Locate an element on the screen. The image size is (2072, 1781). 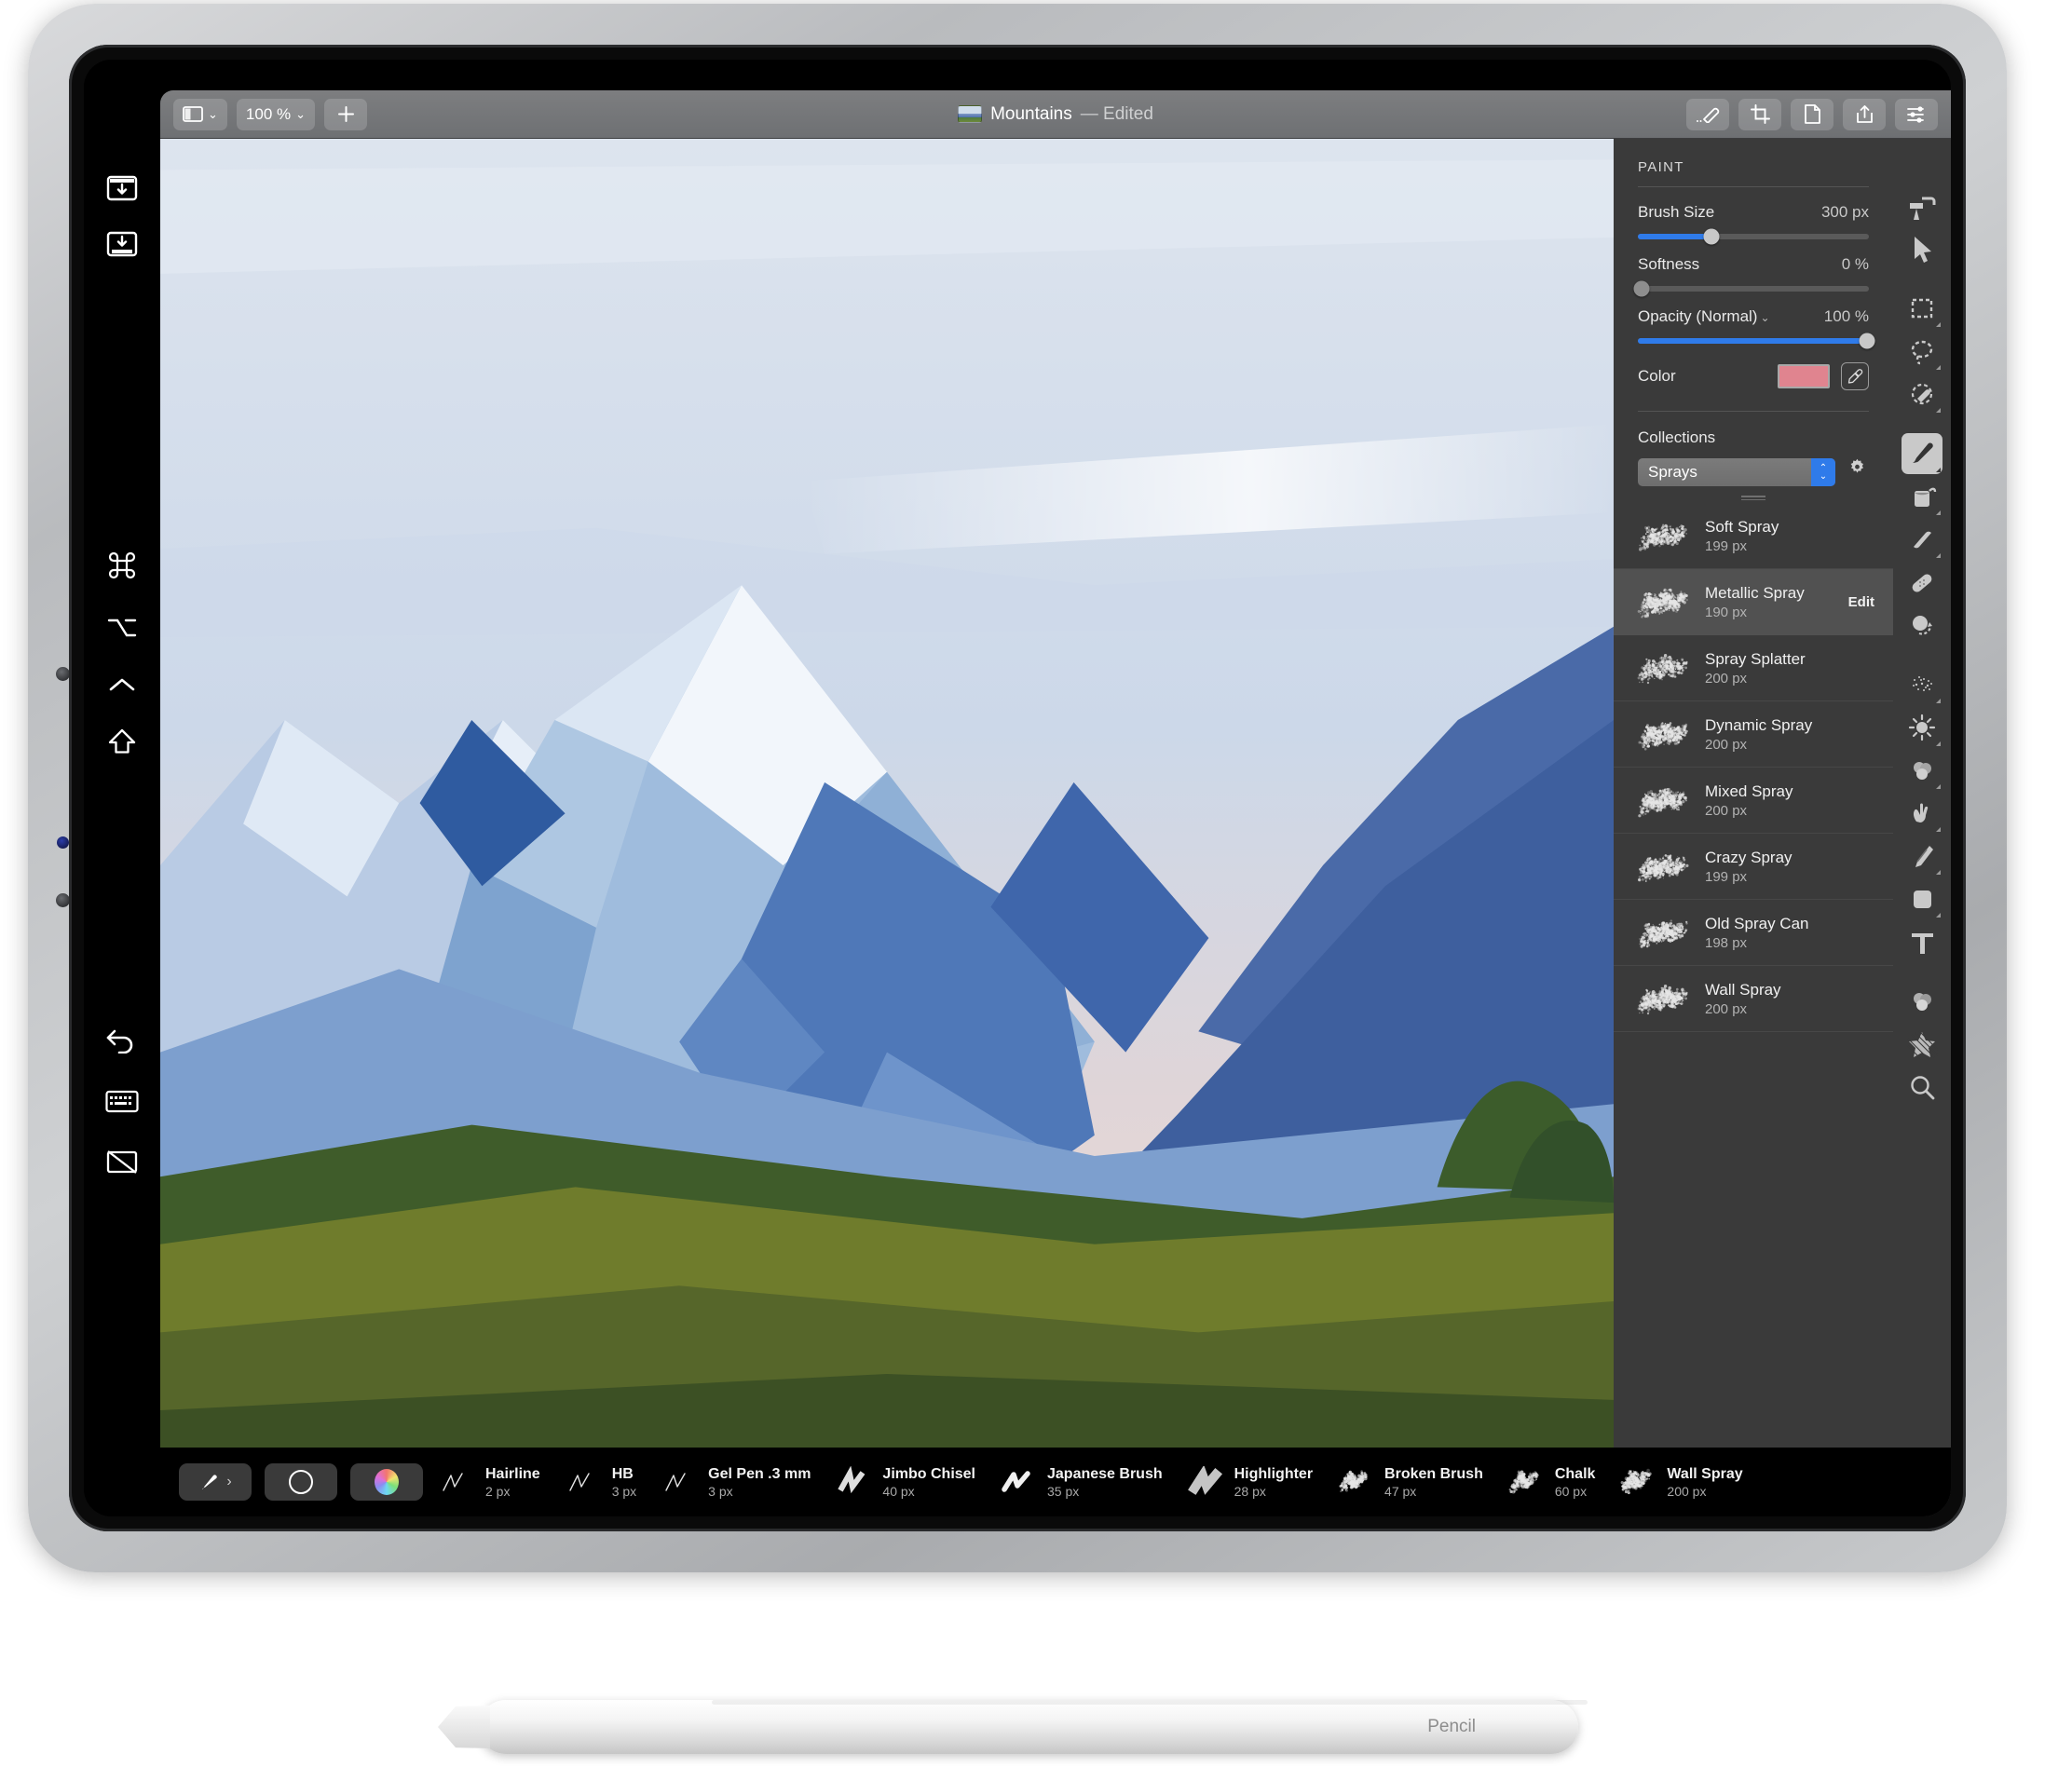
paint-bucket-icon is located at coordinates (1922, 497).